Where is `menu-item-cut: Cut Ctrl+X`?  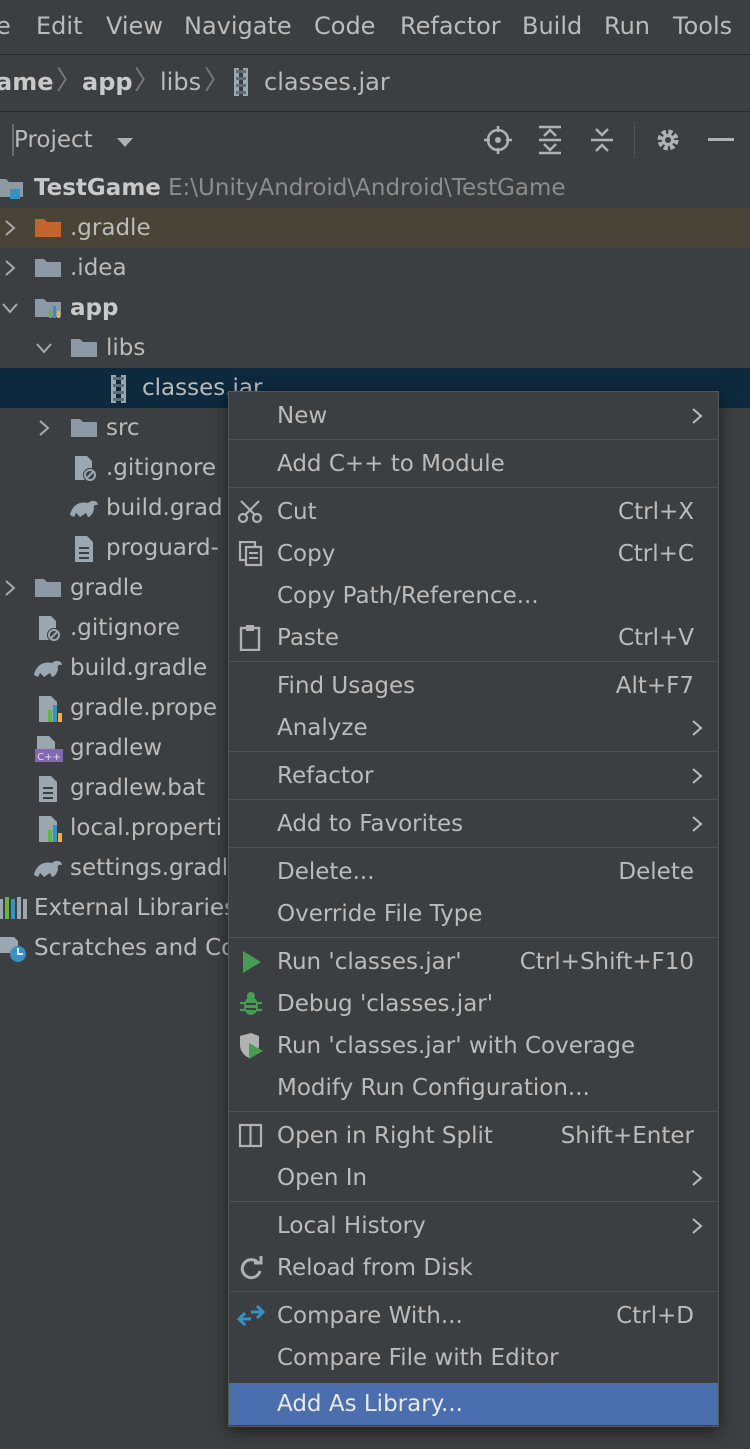 menu-item-cut: Cut Ctrl+X is located at coordinates (473, 512).